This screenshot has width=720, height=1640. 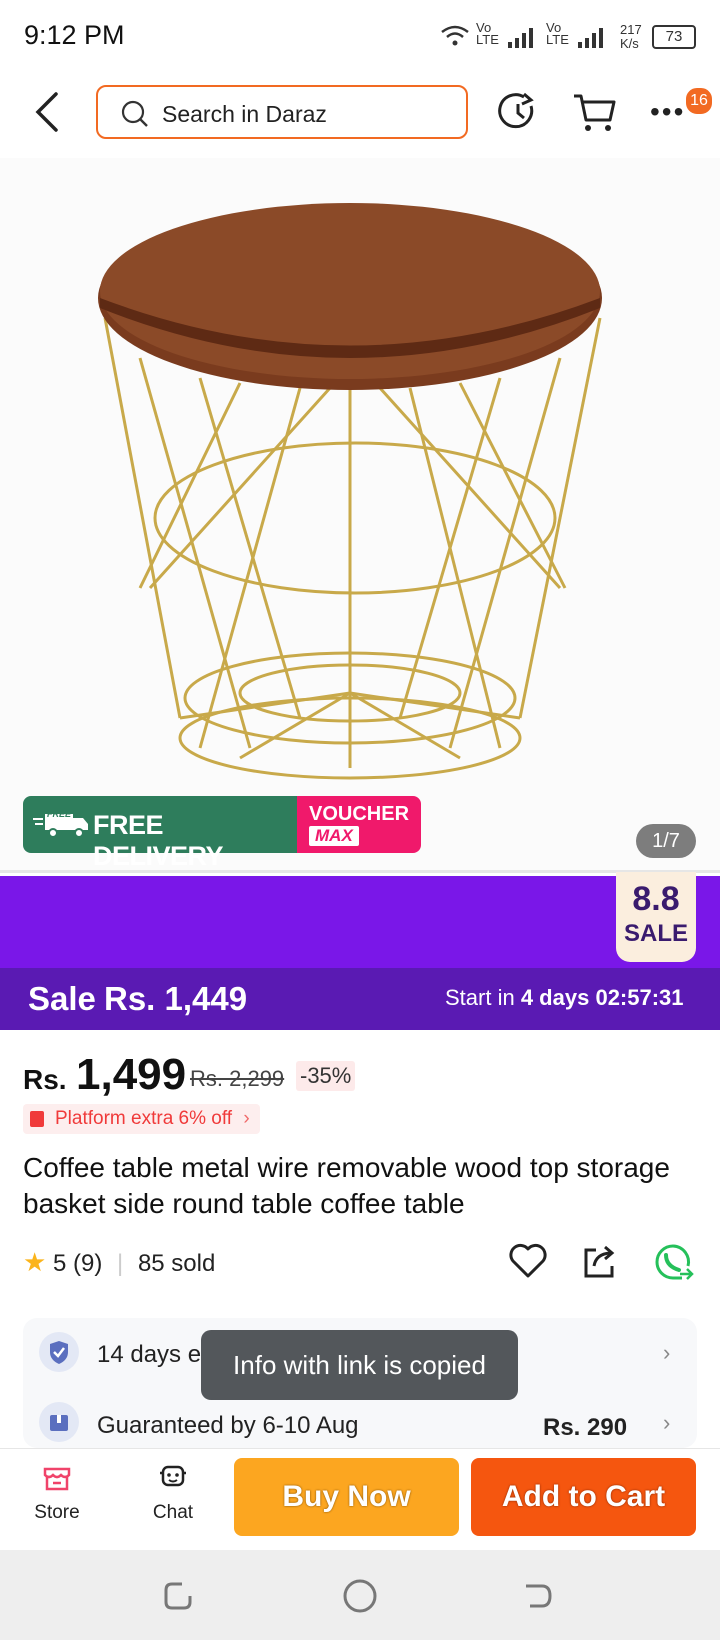 What do you see at coordinates (228, 1425) in the screenshot?
I see `delivery-guarantee-label: Guaranteed by 6-10 Aug` at bounding box center [228, 1425].